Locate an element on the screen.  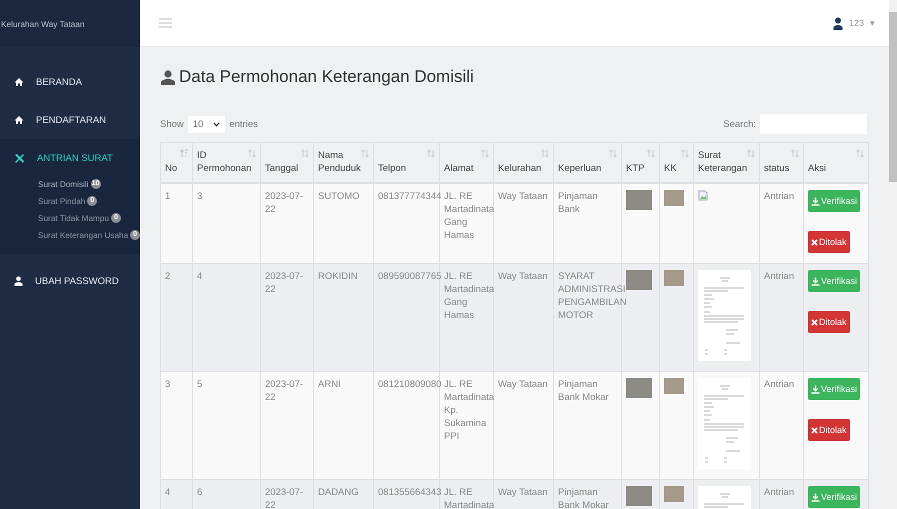
table-cell: 081377774344 is located at coordinates (410, 196).